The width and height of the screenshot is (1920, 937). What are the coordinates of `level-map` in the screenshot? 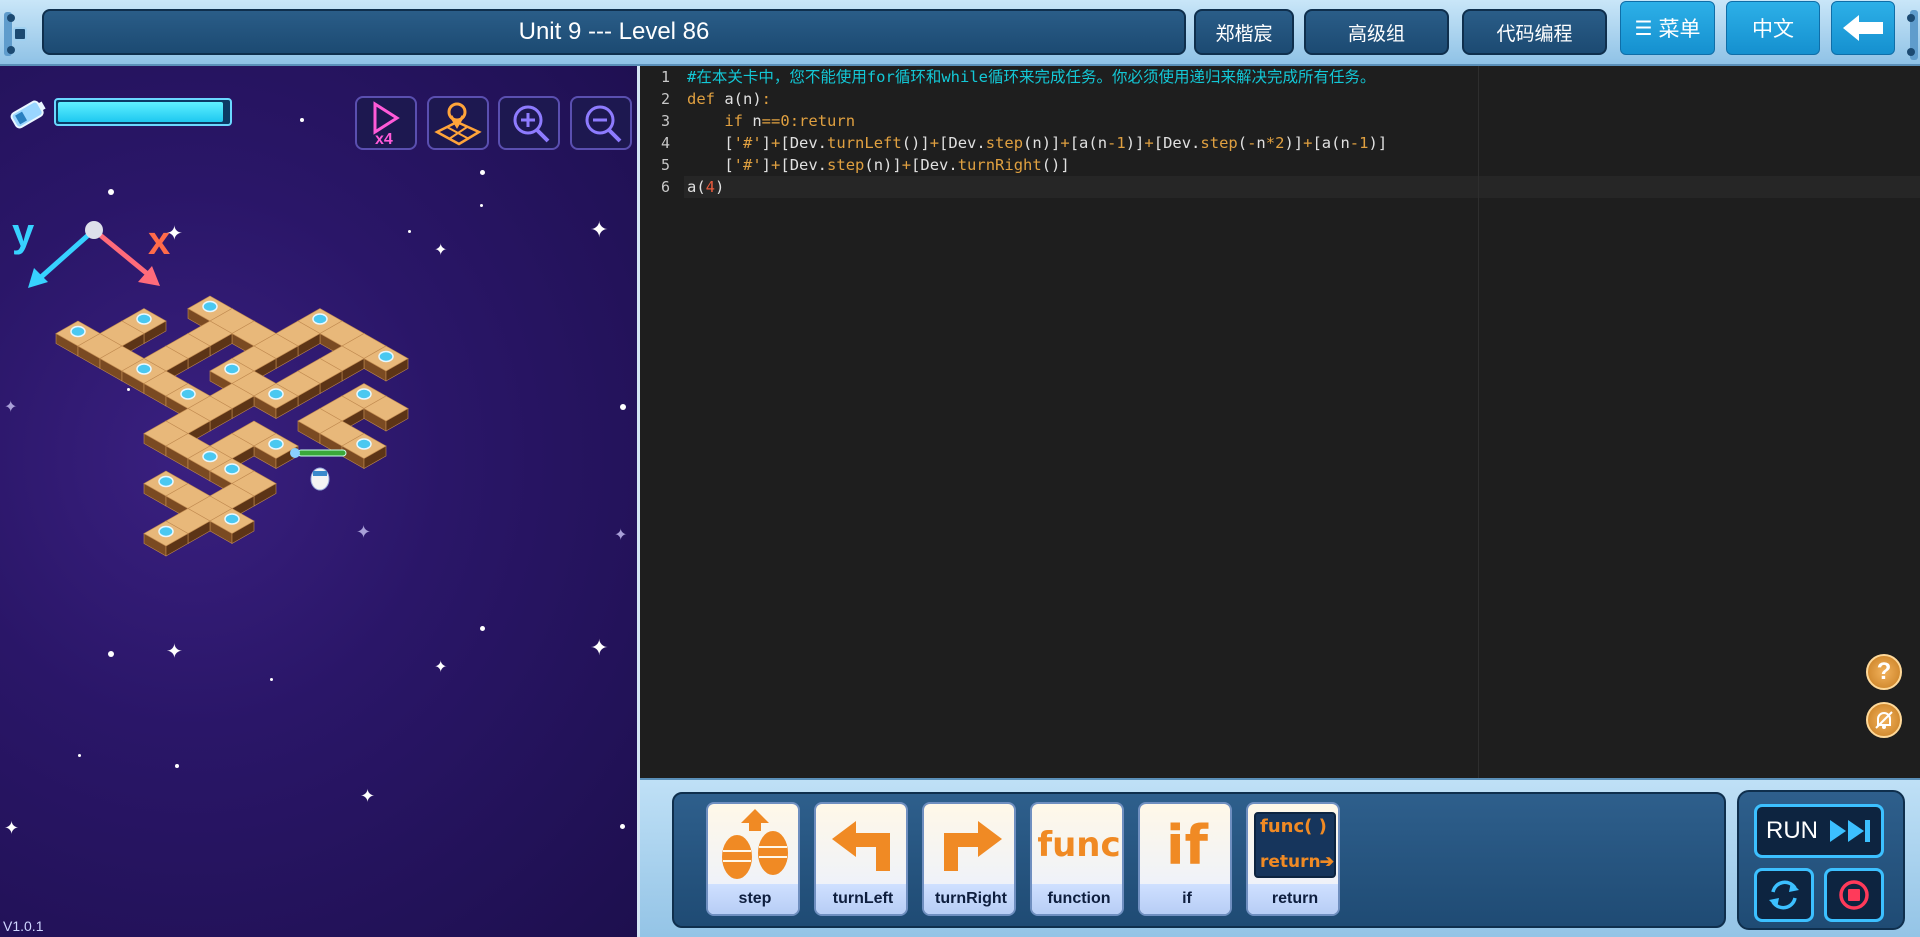 It's located at (232, 426).